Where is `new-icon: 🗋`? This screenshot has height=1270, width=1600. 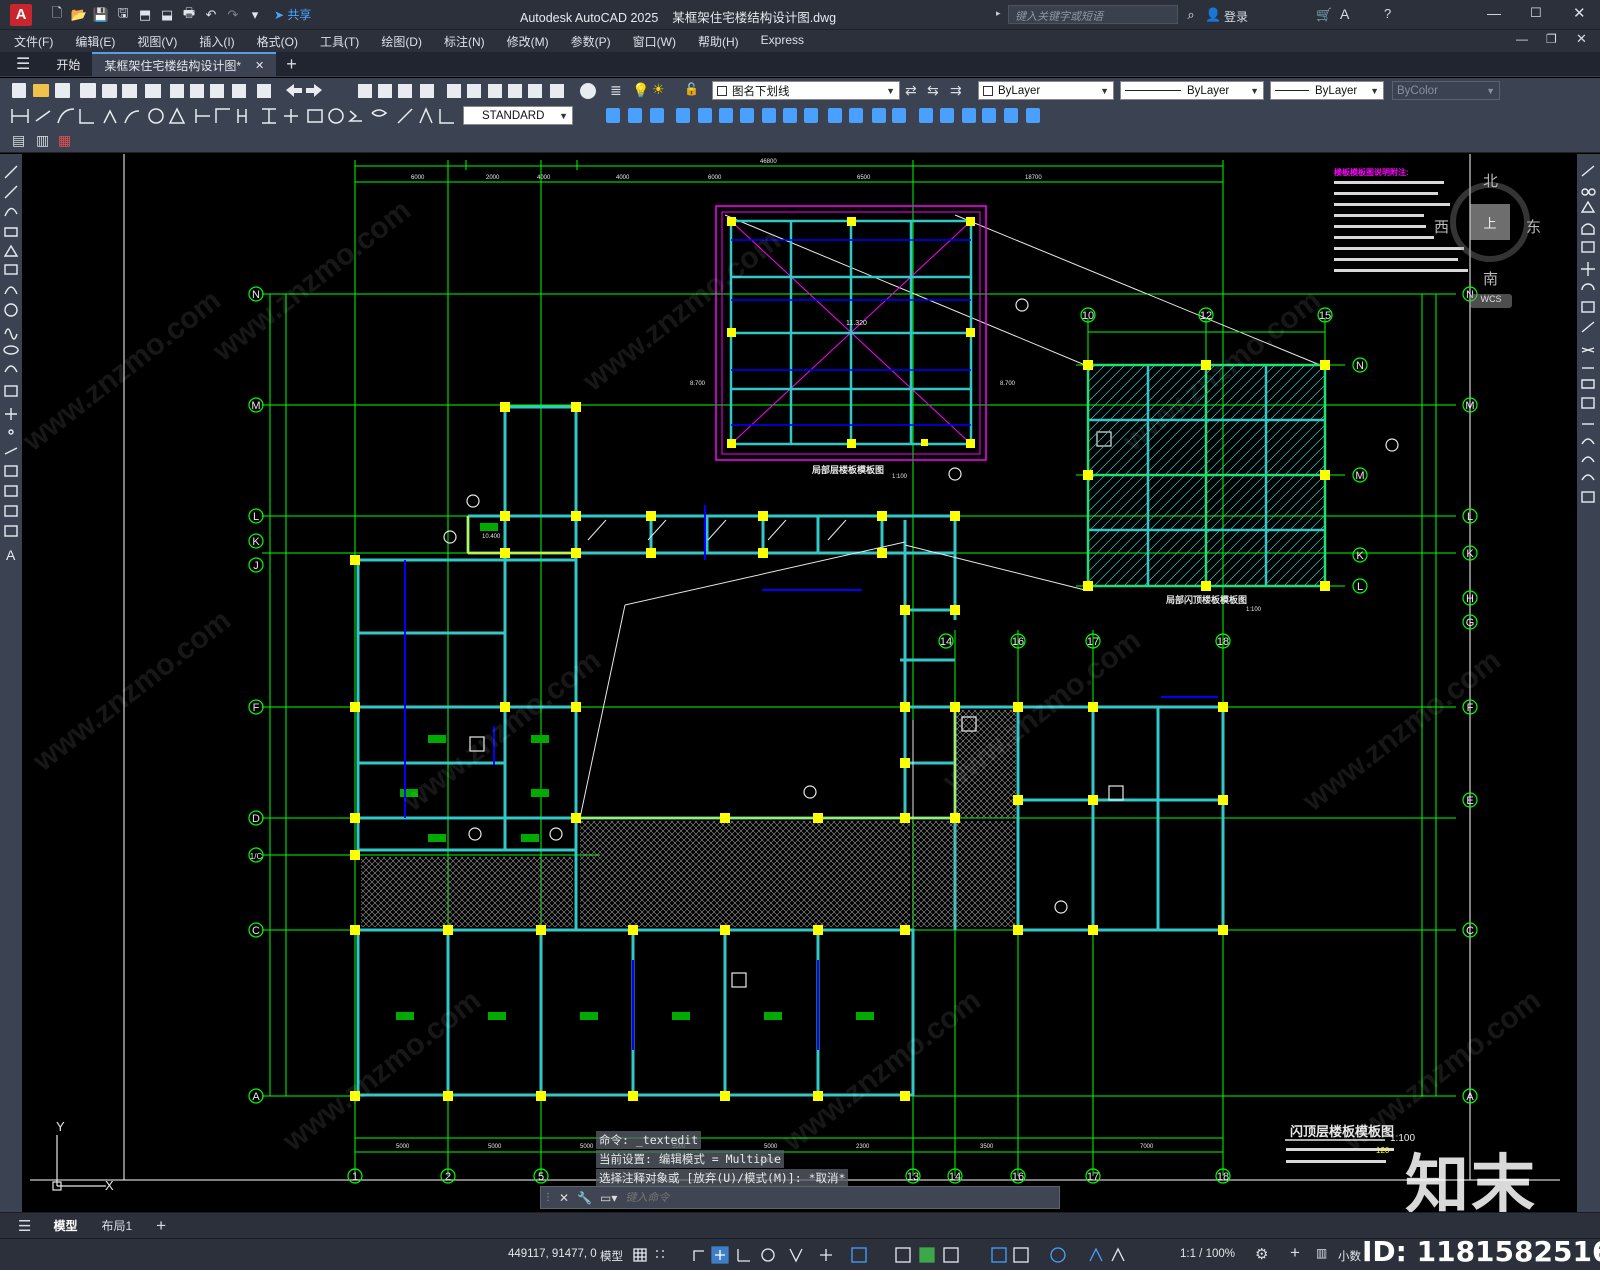 new-icon: 🗋 is located at coordinates (57, 14).